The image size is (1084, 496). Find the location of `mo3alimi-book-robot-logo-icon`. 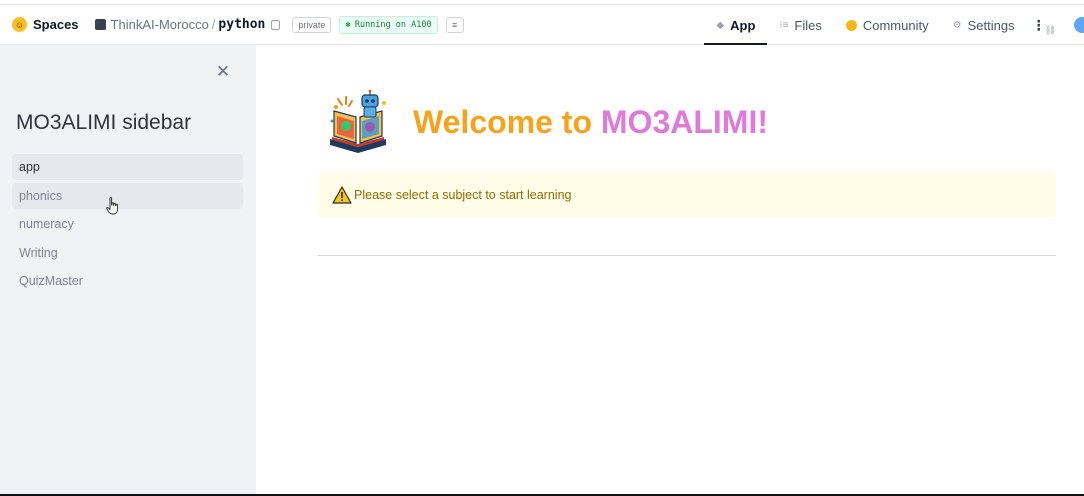

mo3alimi-book-robot-logo-icon is located at coordinates (358, 123).